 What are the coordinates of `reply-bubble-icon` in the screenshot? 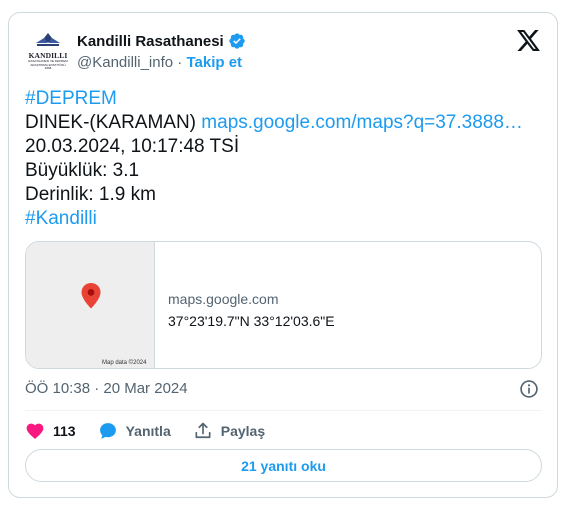 It's located at (107, 431).